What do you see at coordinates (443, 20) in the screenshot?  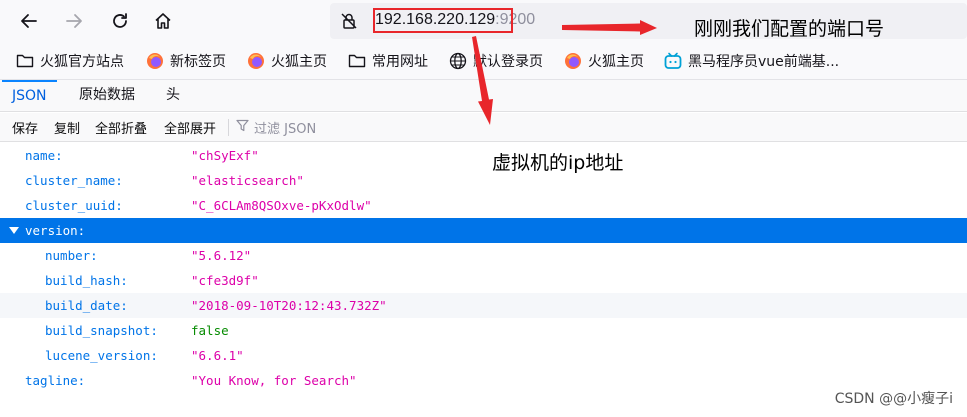 I see `ip-highlight-box` at bounding box center [443, 20].